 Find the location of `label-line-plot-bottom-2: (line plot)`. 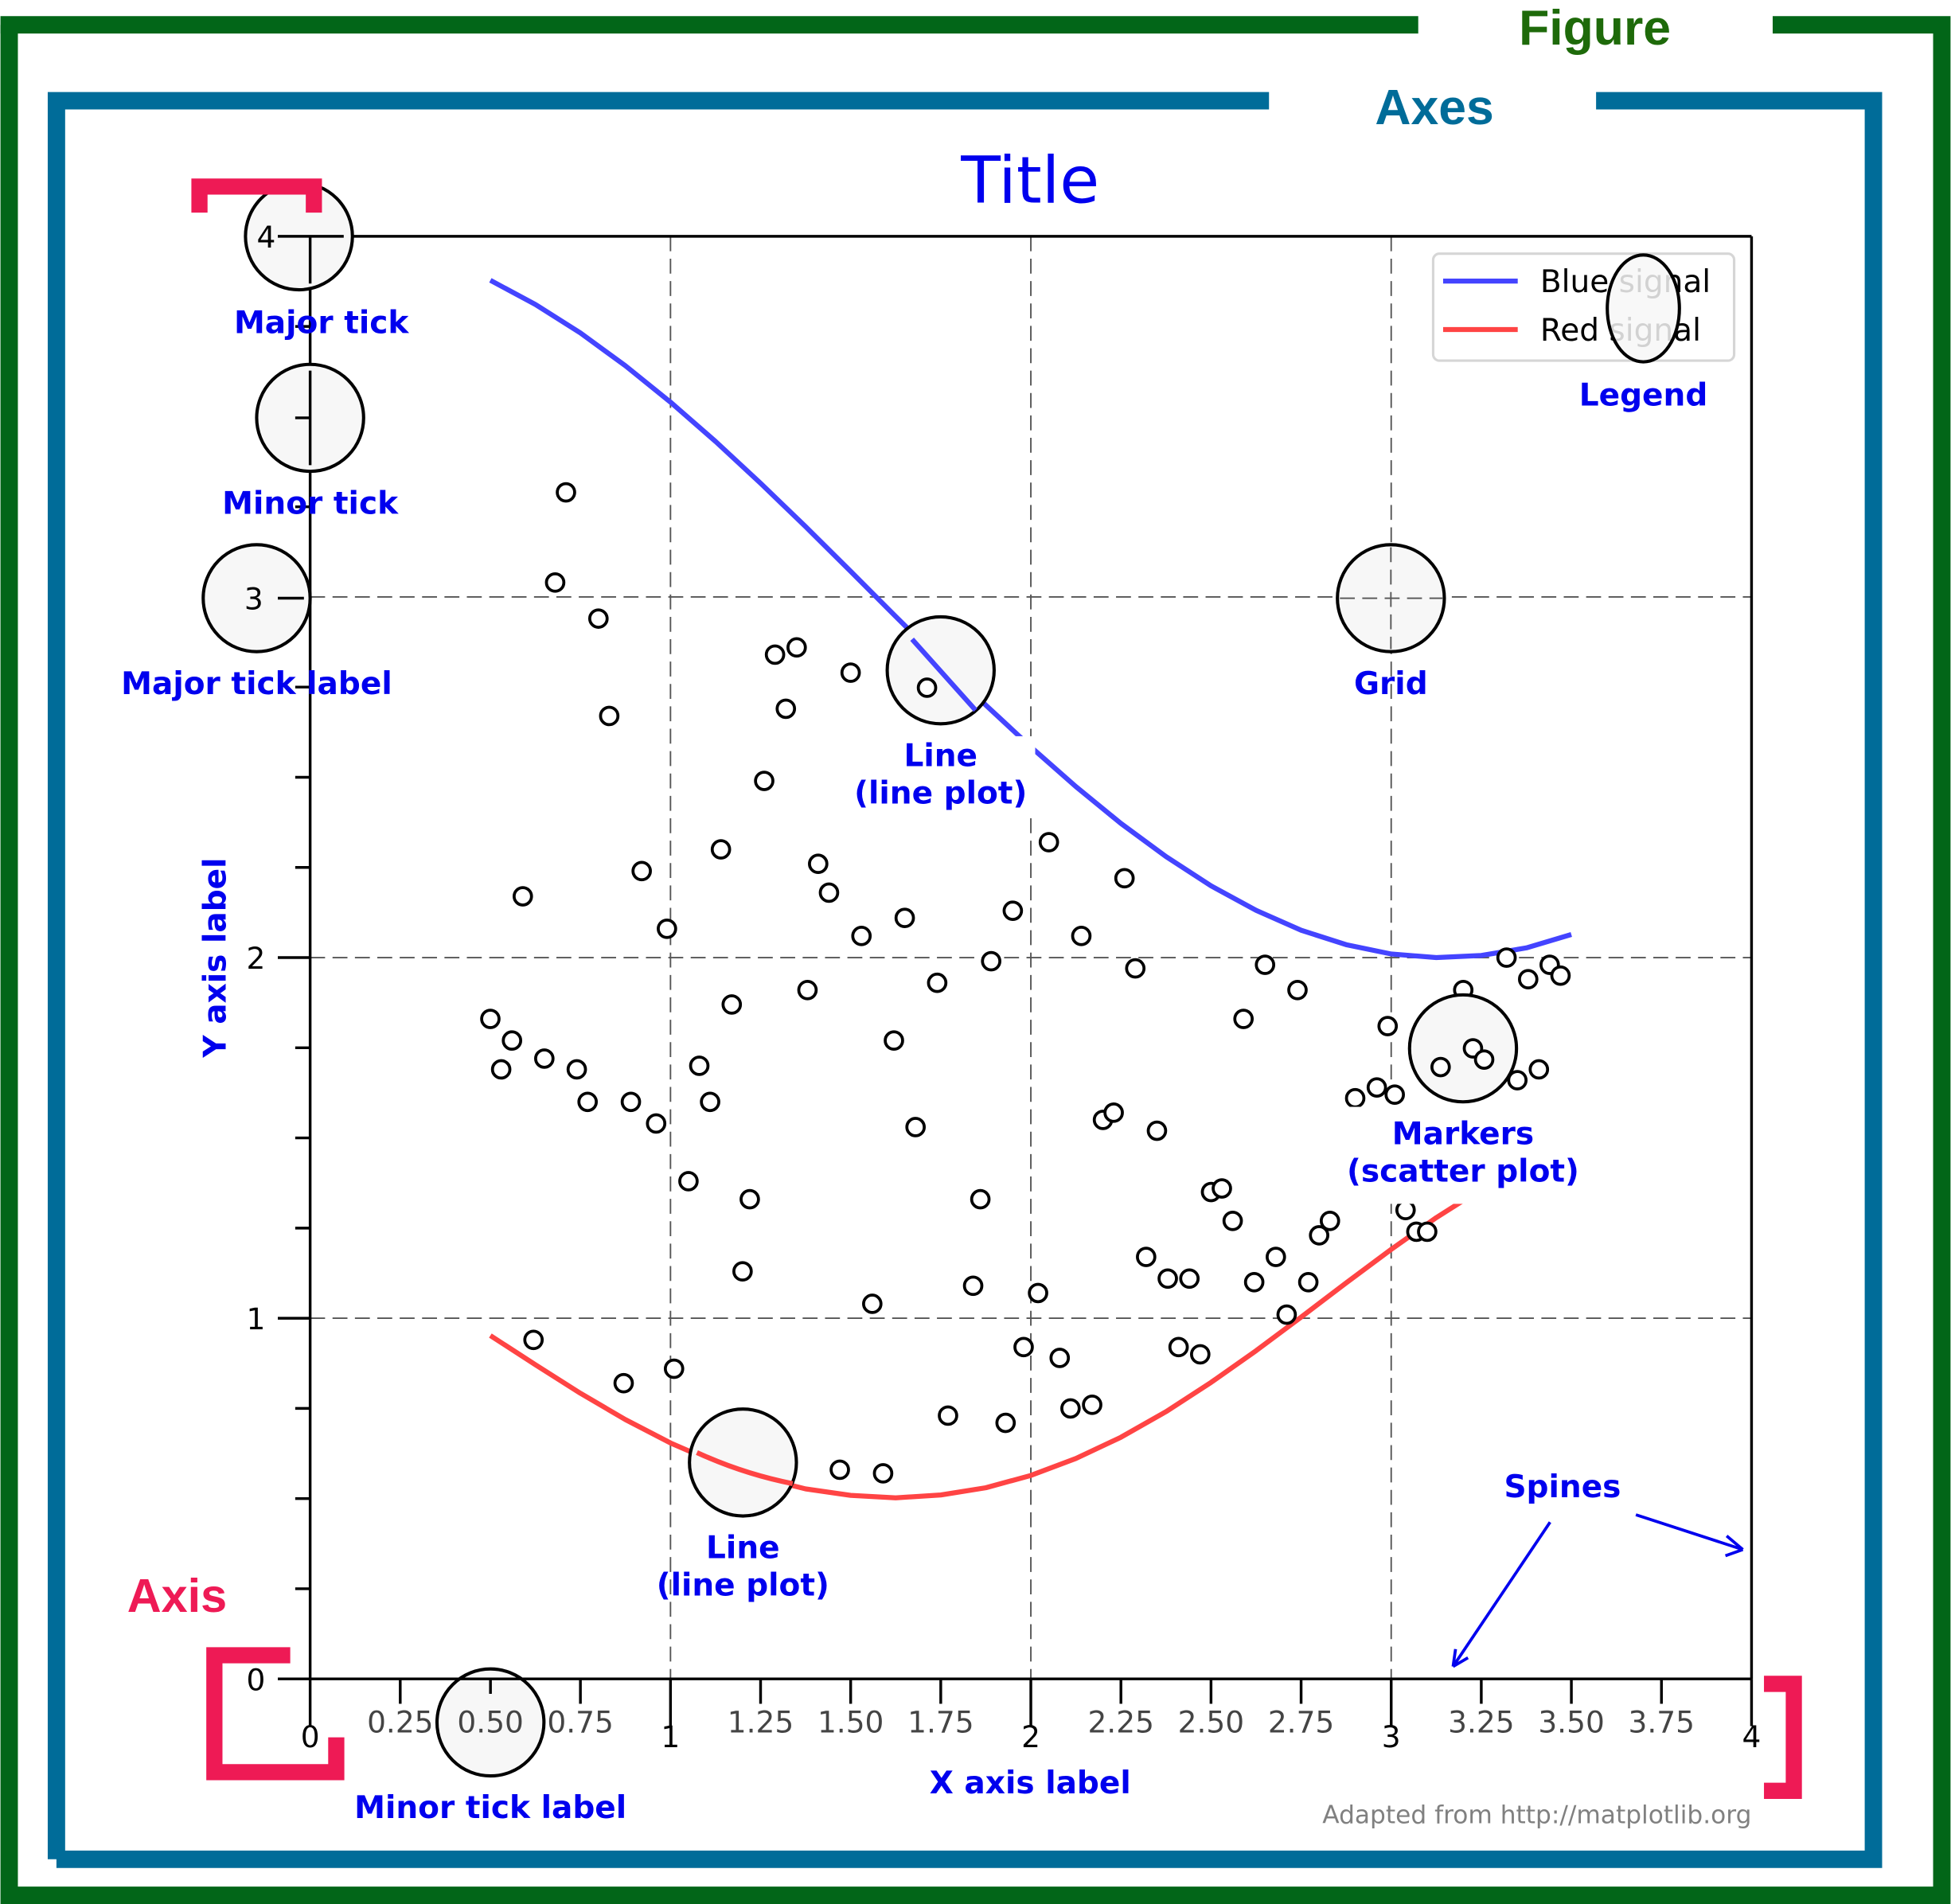

label-line-plot-bottom-2: (line plot) is located at coordinates (743, 1586).